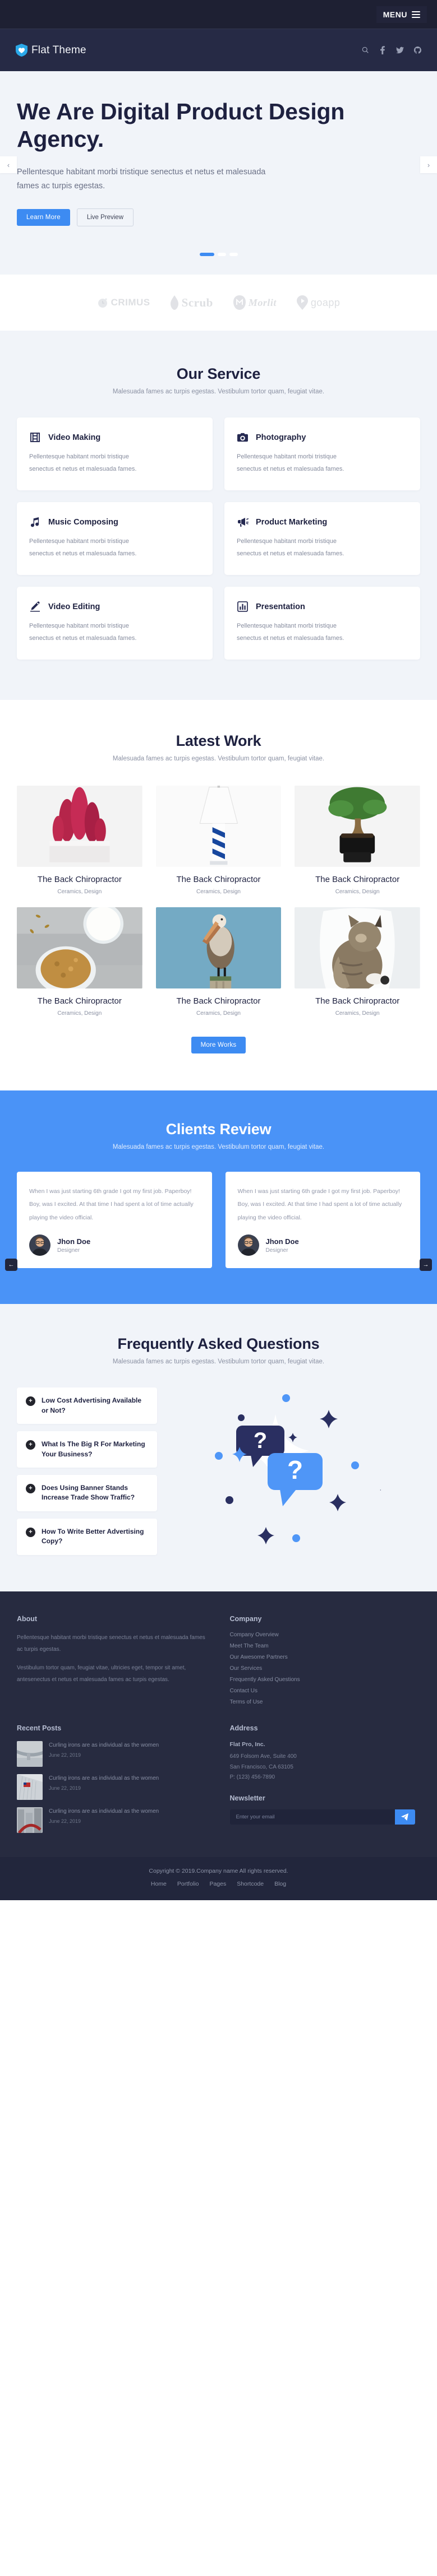 This screenshot has height=2576, width=437. Describe the element at coordinates (243, 522) in the screenshot. I see `megaphone-icon` at that location.